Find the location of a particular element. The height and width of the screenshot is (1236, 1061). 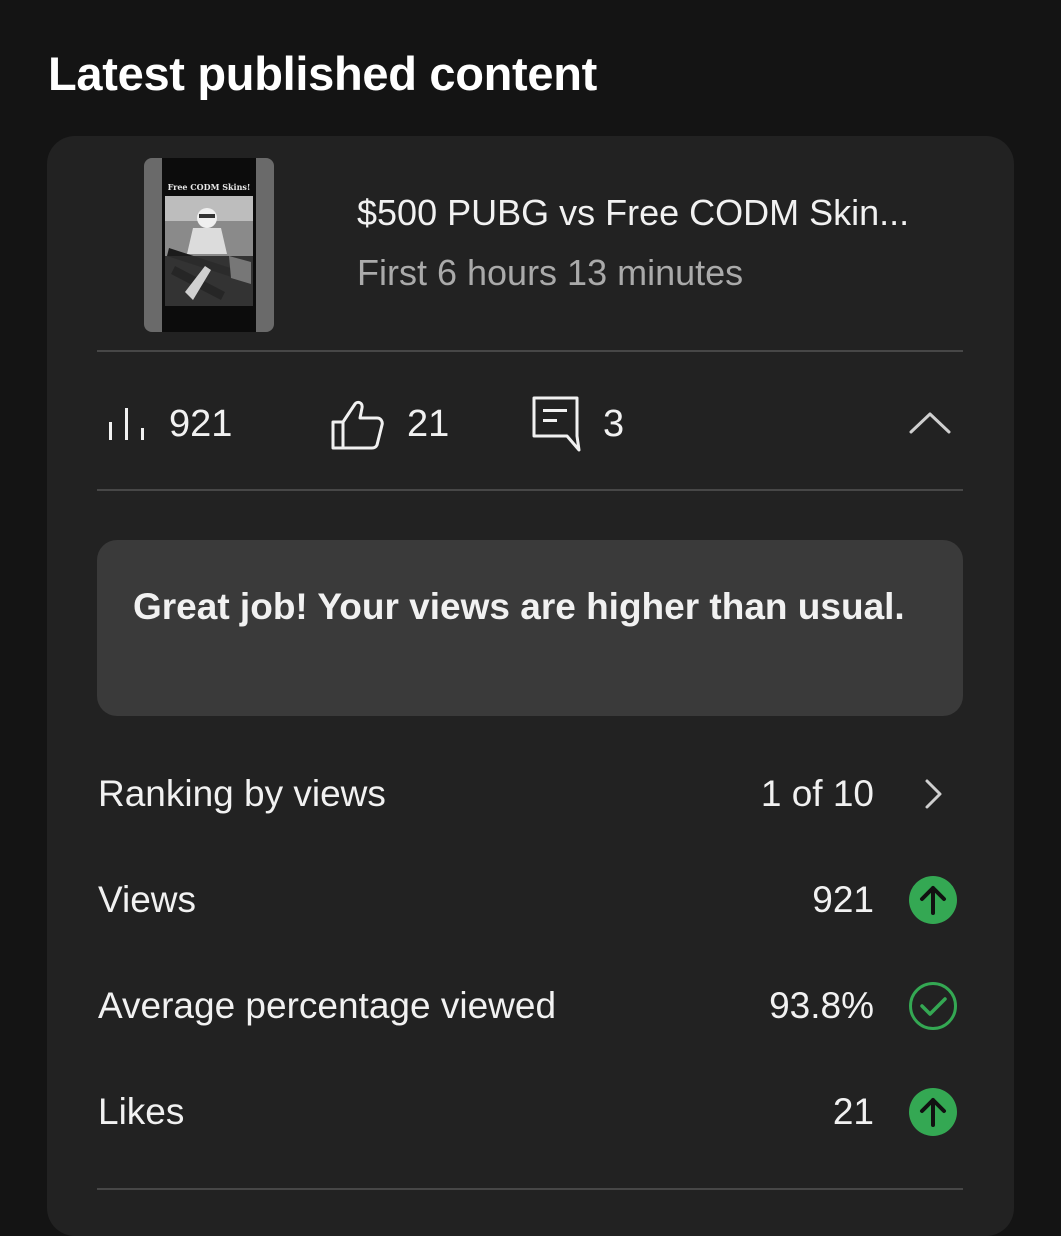

metric-label: Views is located at coordinates (147, 899).